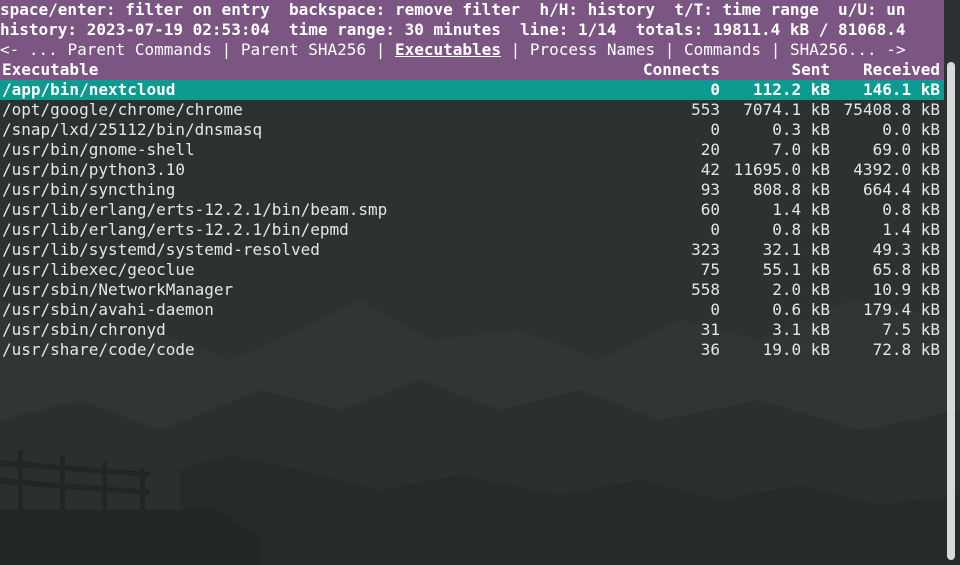  Describe the element at coordinates (796, 269) in the screenshot. I see `cell-sent: 55.1 kB` at that location.